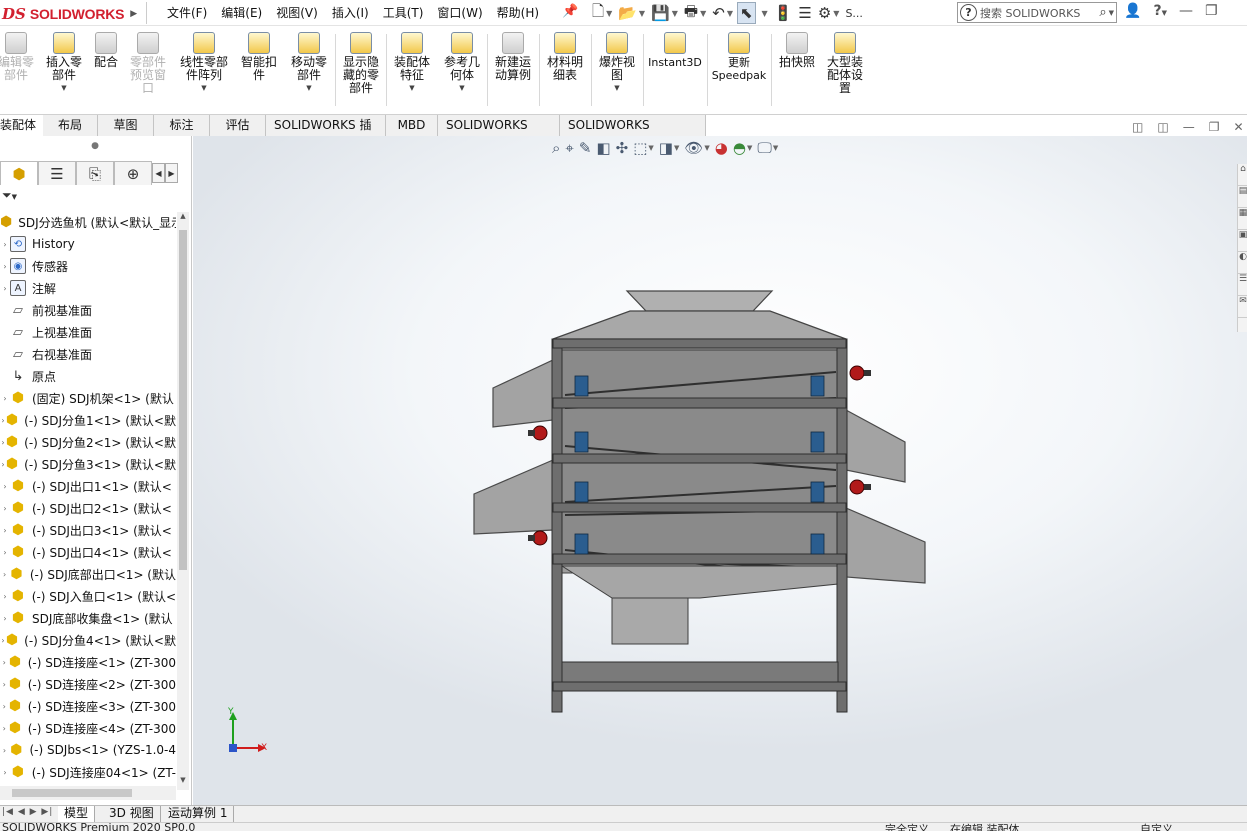 The height and width of the screenshot is (831, 1247). What do you see at coordinates (88, 420) in the screenshot?
I see `tree-item-component: › ⬢ (-) SDJ分鱼1<1> (默认<默` at bounding box center [88, 420].